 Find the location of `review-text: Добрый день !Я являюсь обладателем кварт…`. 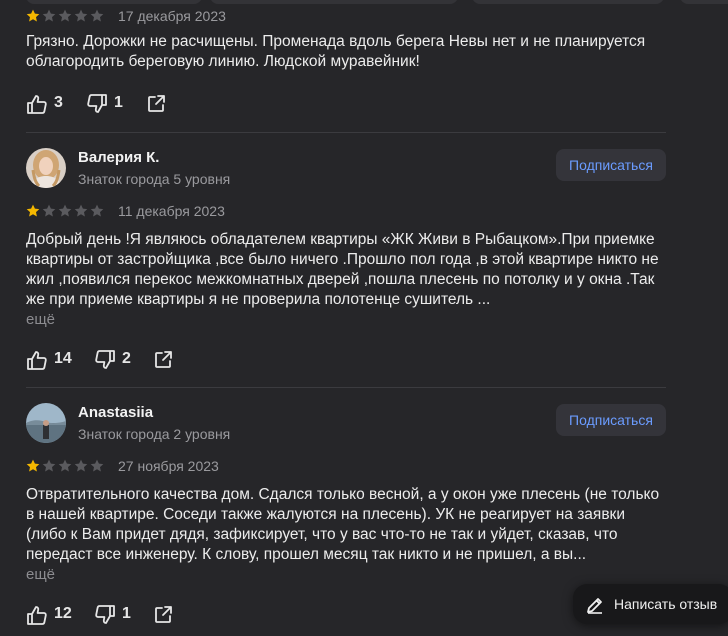

review-text: Добрый день !Я являюсь обладателем кварт… is located at coordinates (342, 269).